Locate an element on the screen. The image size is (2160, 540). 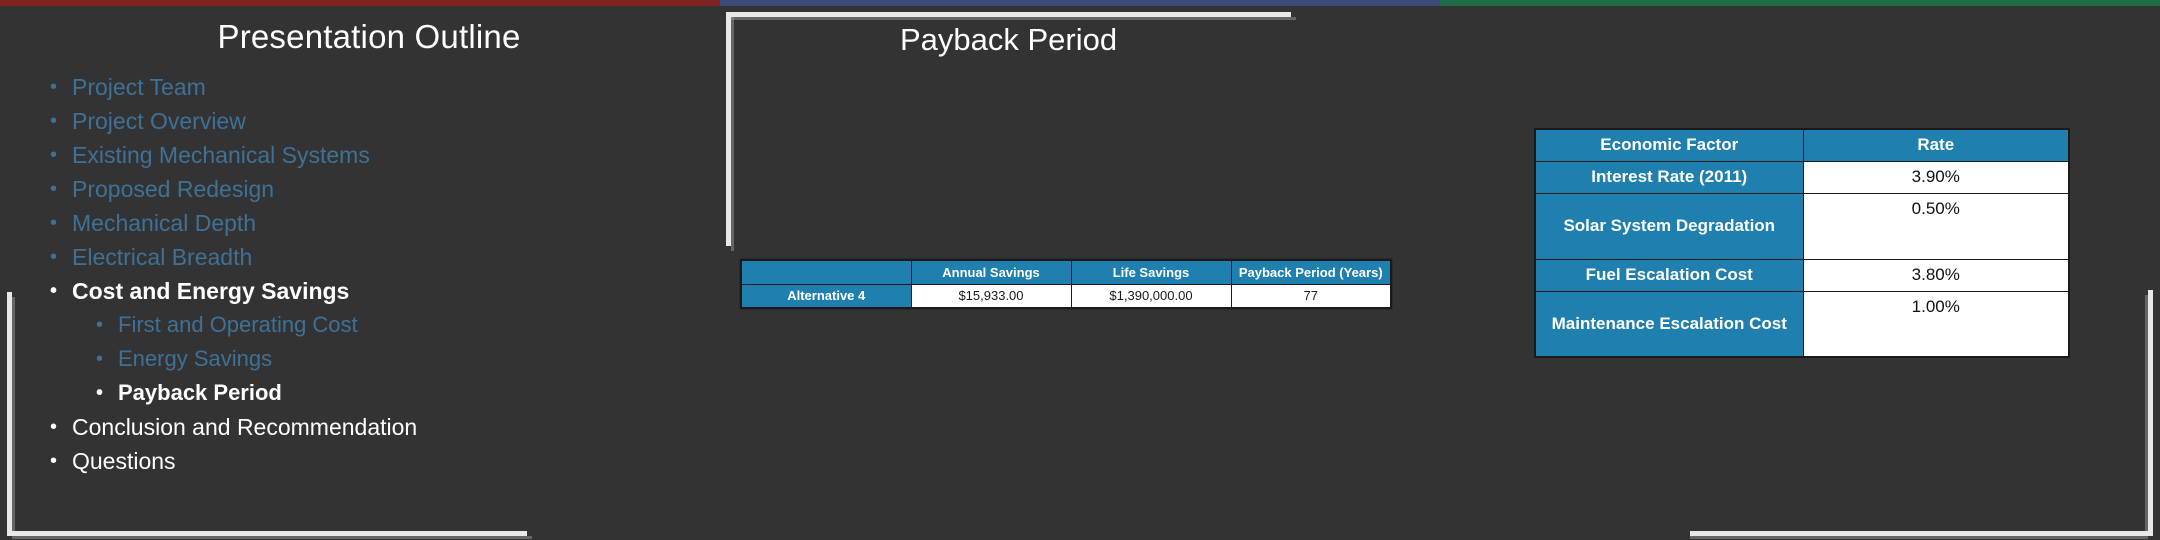
outline-item-questions: • Questions is located at coordinates (385, 461).